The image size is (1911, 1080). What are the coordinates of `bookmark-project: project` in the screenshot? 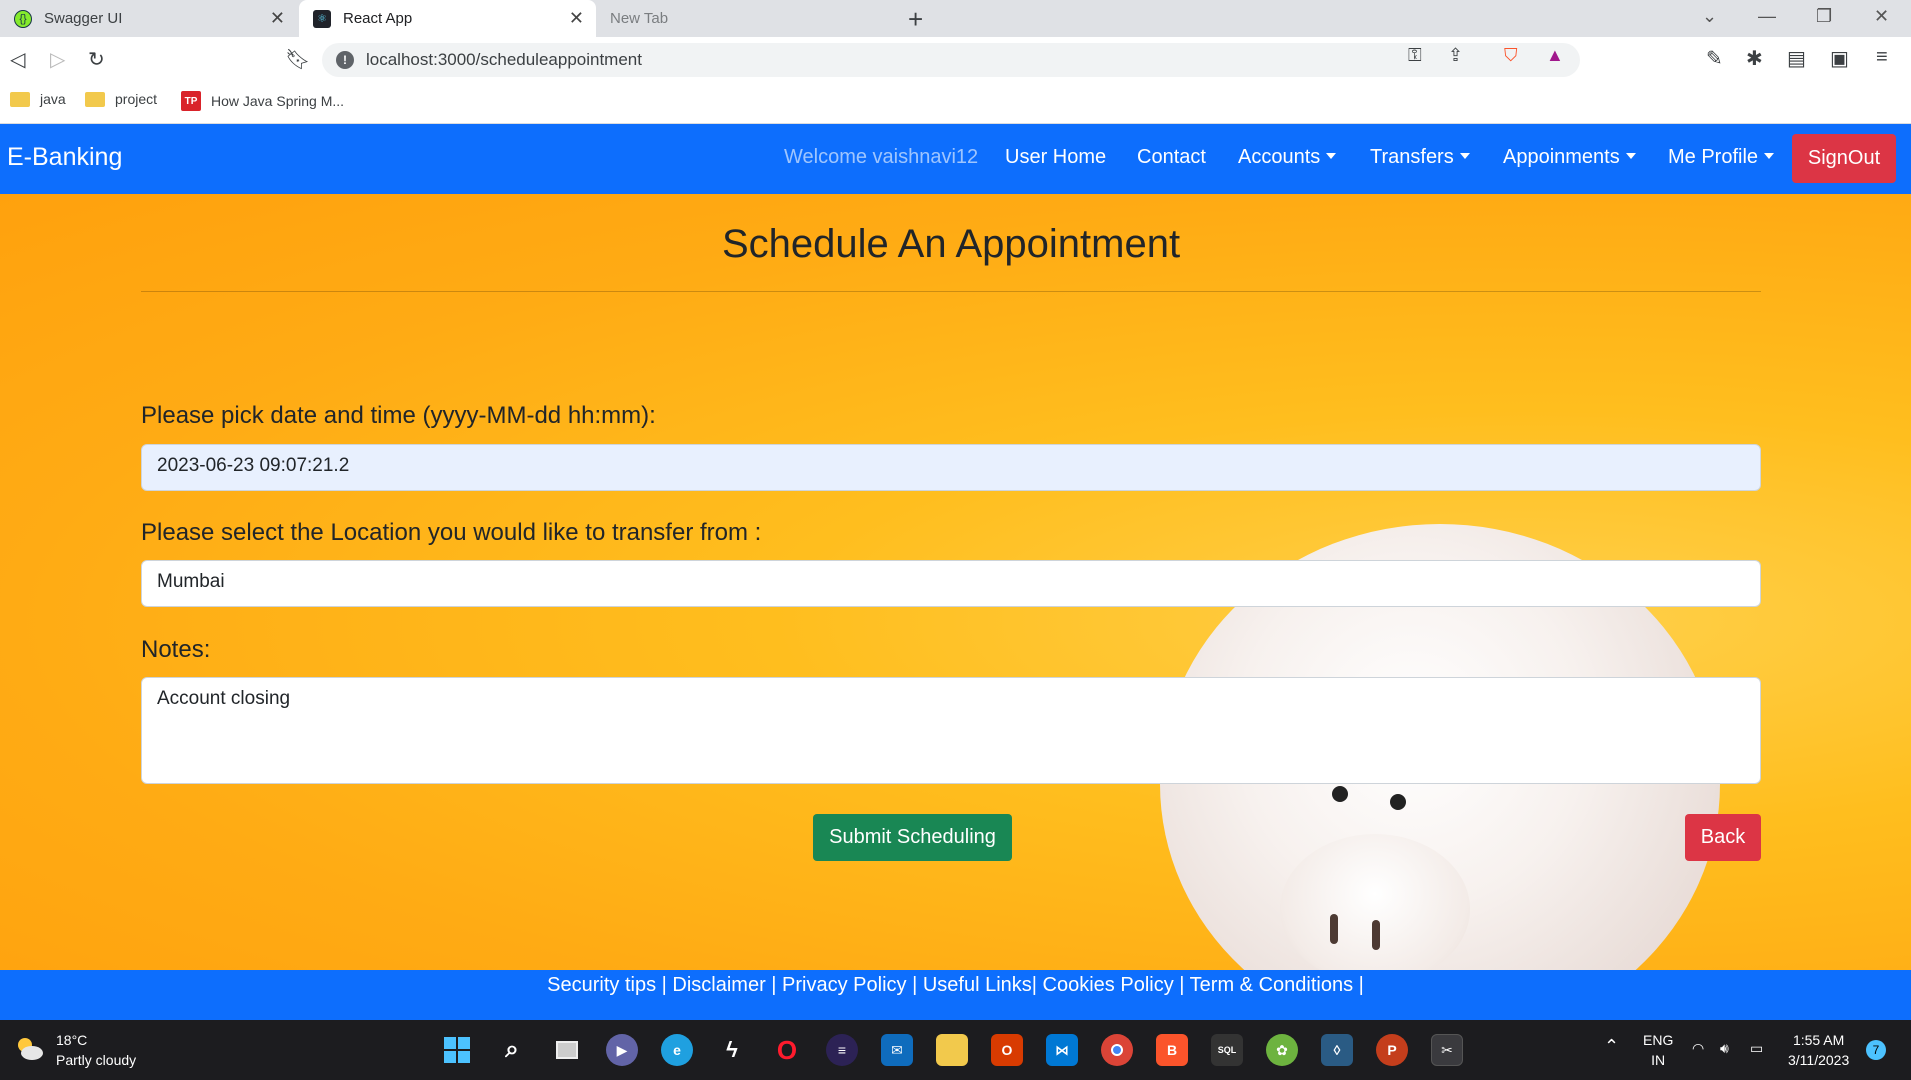 It's located at (121, 99).